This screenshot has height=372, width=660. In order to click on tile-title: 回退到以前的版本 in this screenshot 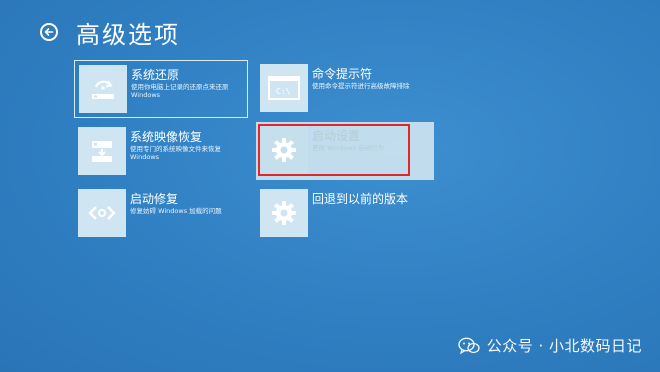, I will do `click(360, 199)`.